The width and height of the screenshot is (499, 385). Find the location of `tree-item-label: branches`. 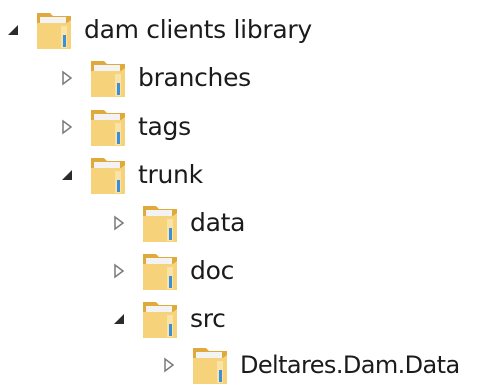

tree-item-label: branches is located at coordinates (194, 77).